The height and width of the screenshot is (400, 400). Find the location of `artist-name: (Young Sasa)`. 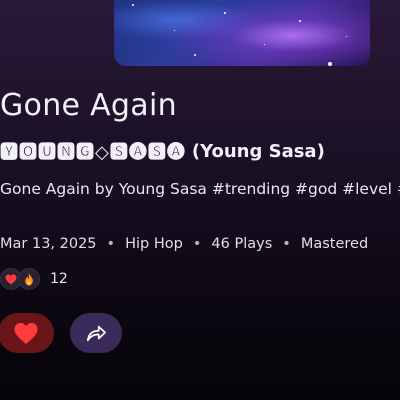

artist-name: (Young Sasa) is located at coordinates (258, 151).